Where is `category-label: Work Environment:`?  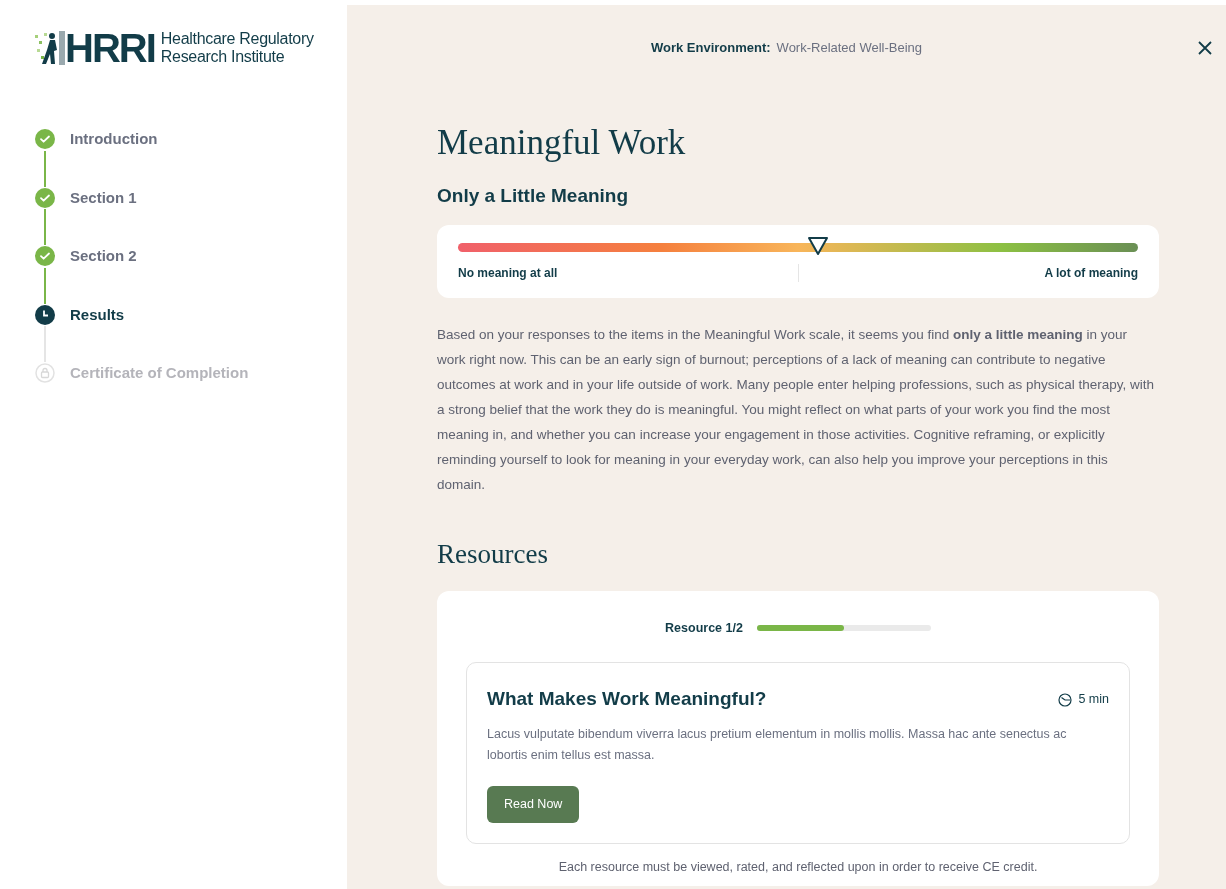 category-label: Work Environment: is located at coordinates (710, 48).